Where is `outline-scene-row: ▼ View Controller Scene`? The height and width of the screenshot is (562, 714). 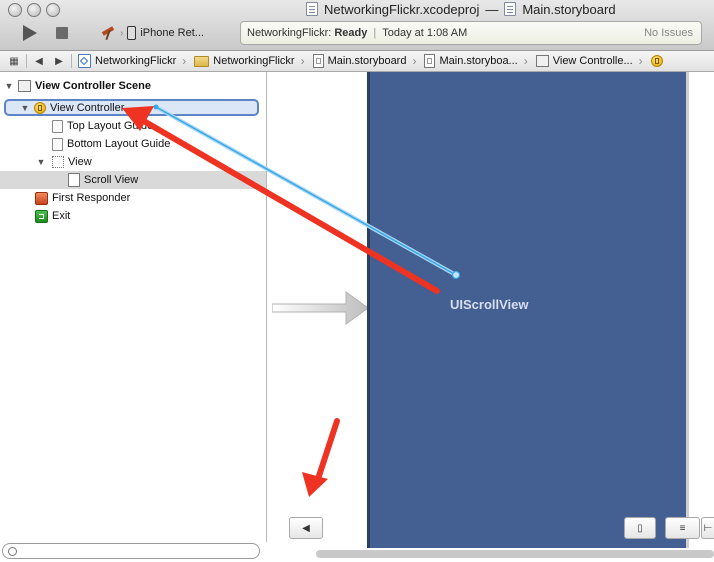 outline-scene-row: ▼ View Controller Scene is located at coordinates (133, 86).